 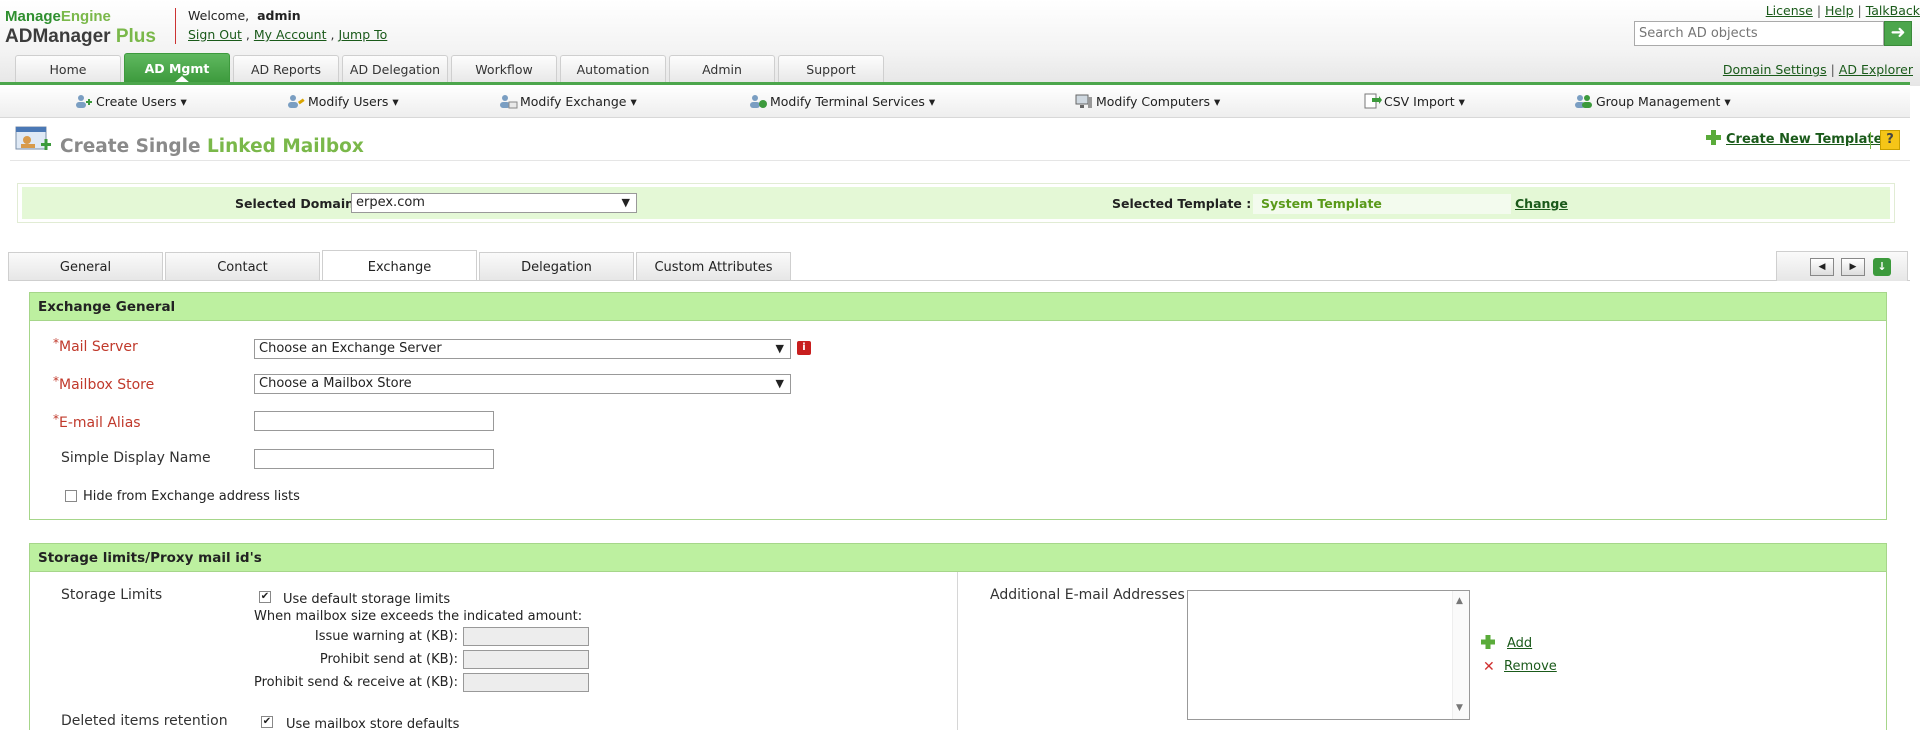 What do you see at coordinates (1890, 140) in the screenshot?
I see `help-icon: ?` at bounding box center [1890, 140].